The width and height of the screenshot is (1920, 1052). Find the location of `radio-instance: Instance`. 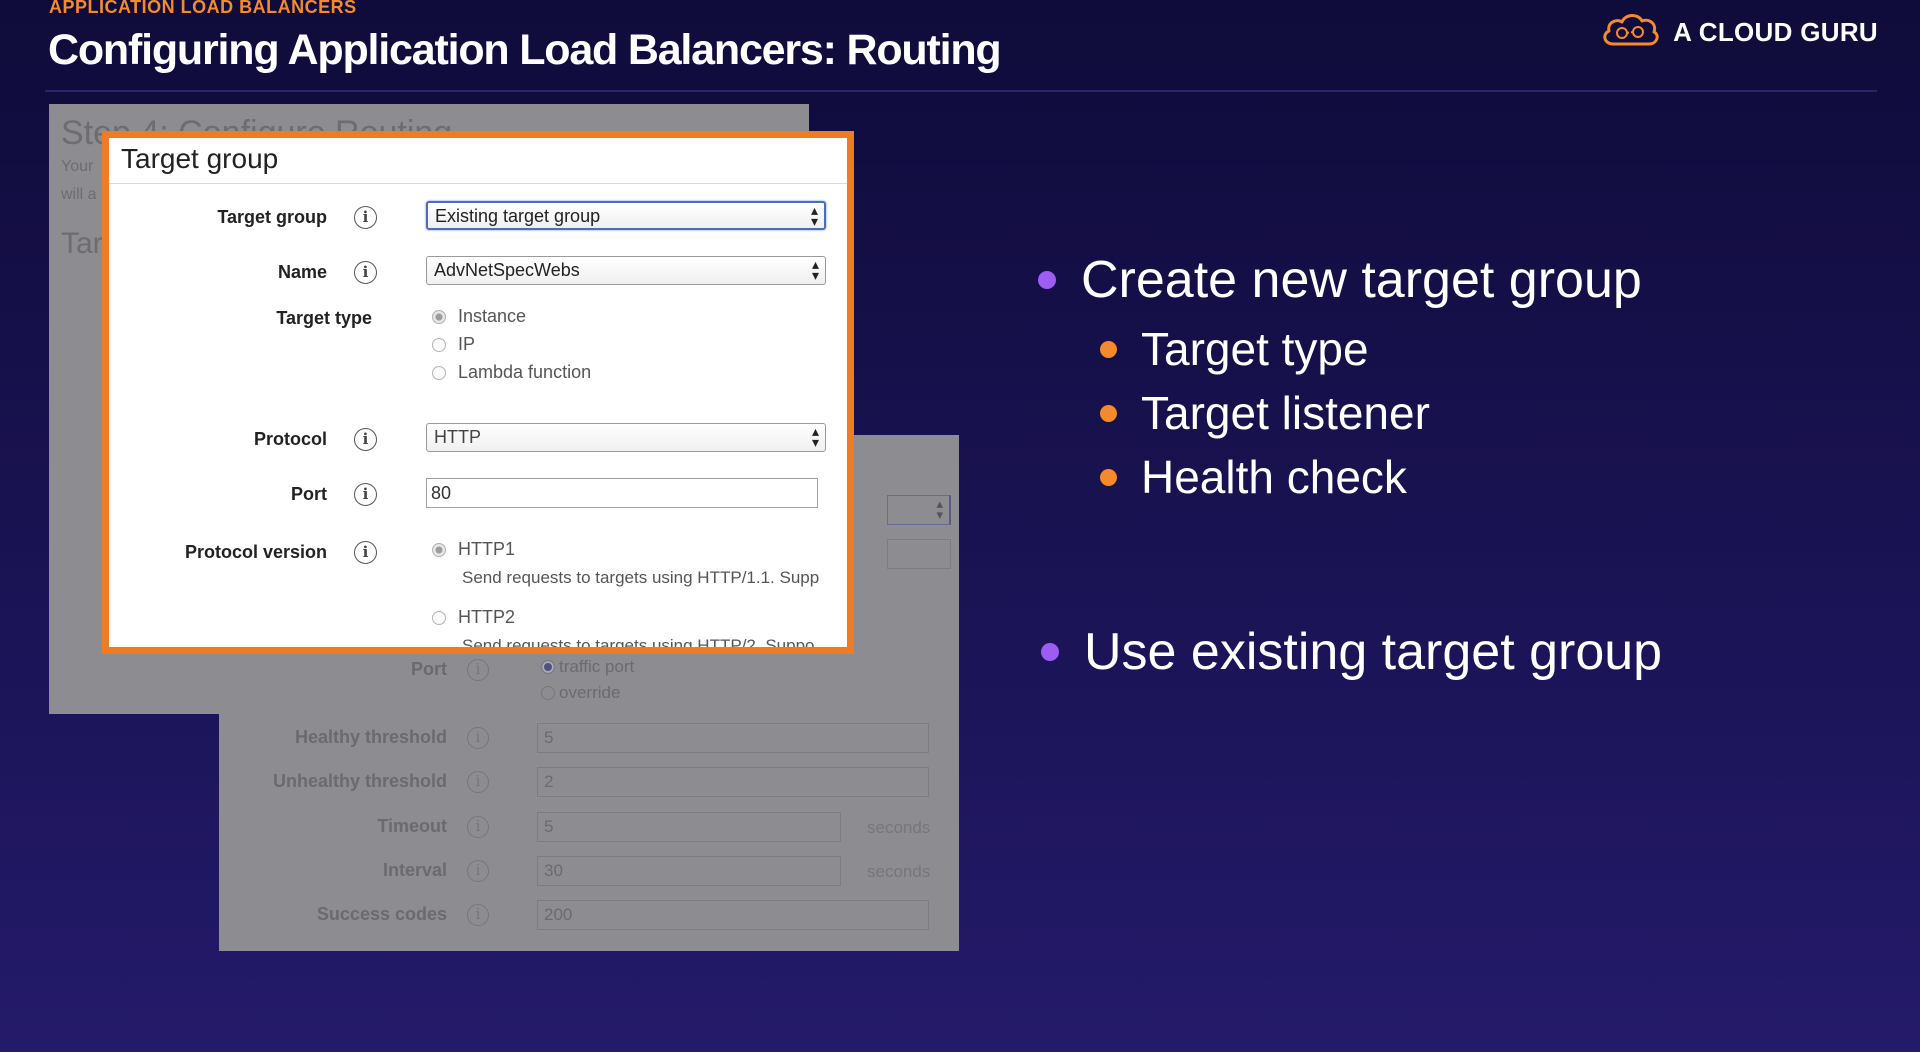

radio-instance: Instance is located at coordinates (479, 316).